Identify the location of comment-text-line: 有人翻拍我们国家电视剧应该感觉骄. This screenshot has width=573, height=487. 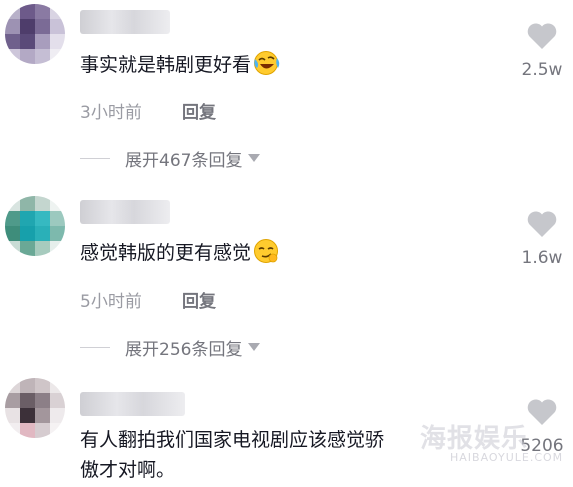
(232, 440).